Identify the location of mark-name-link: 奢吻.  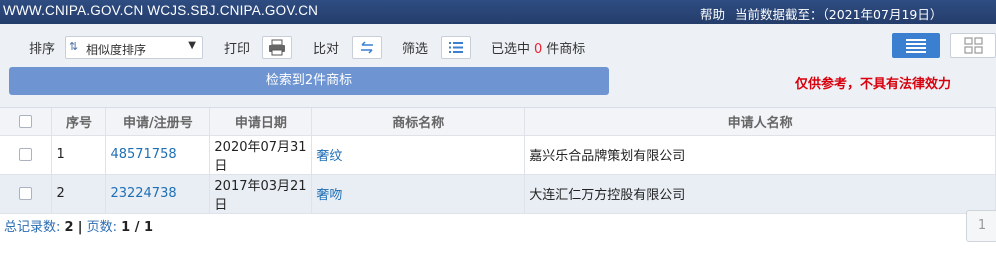
(329, 195).